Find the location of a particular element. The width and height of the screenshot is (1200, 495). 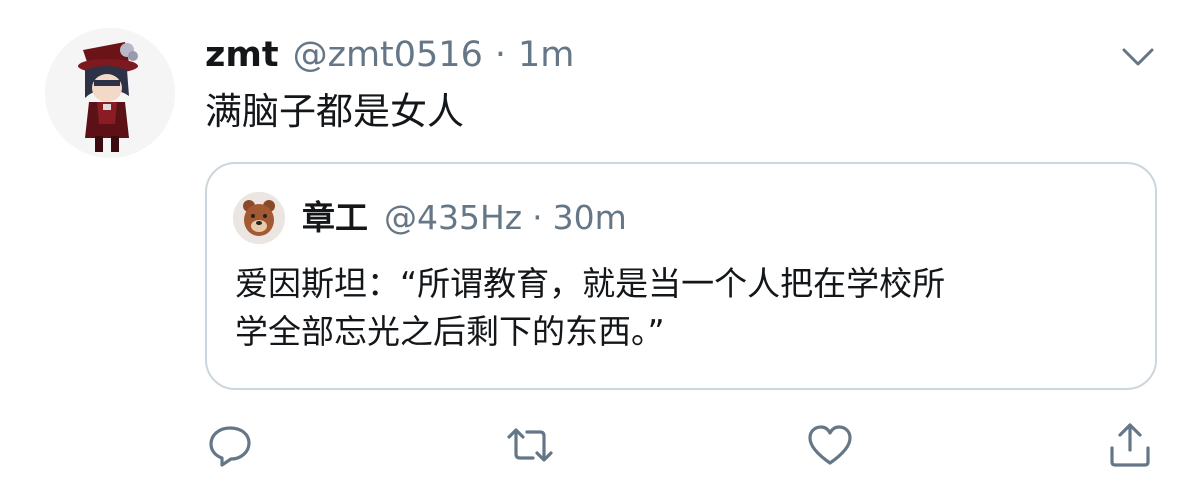

timestamp: 1m is located at coordinates (546, 55).